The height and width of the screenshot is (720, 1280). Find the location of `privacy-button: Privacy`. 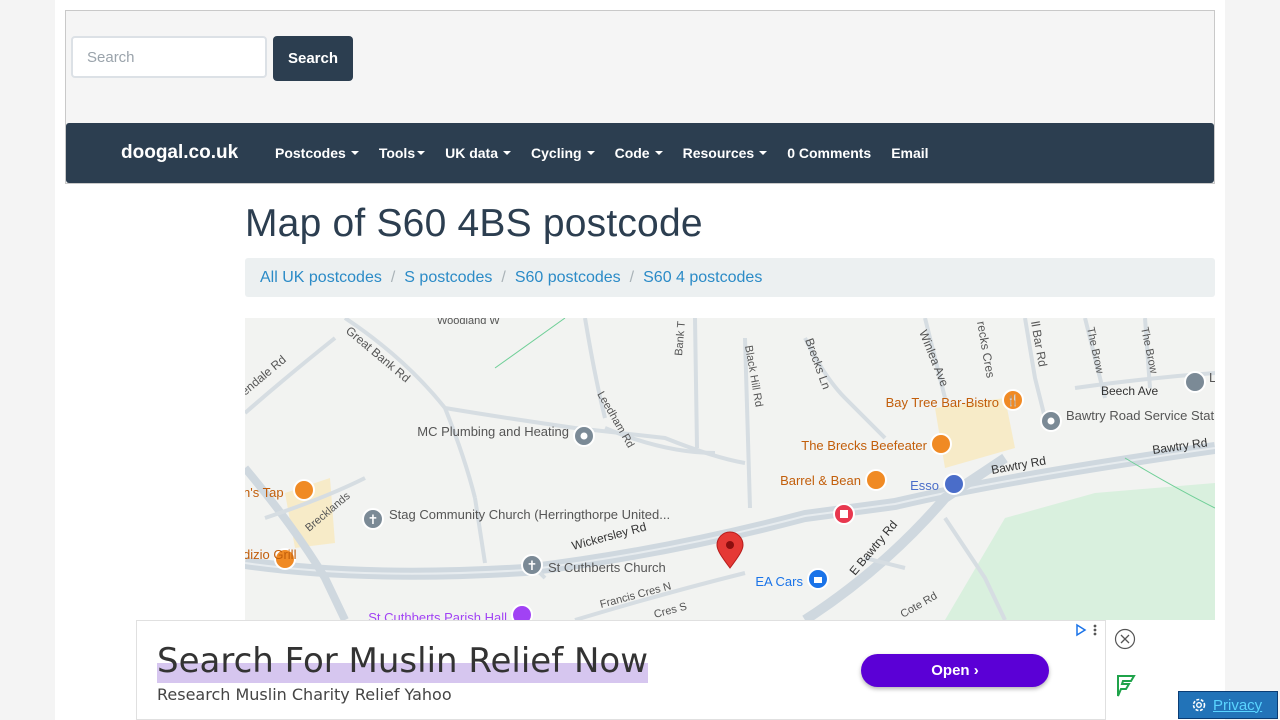

privacy-button: Privacy is located at coordinates (1228, 705).